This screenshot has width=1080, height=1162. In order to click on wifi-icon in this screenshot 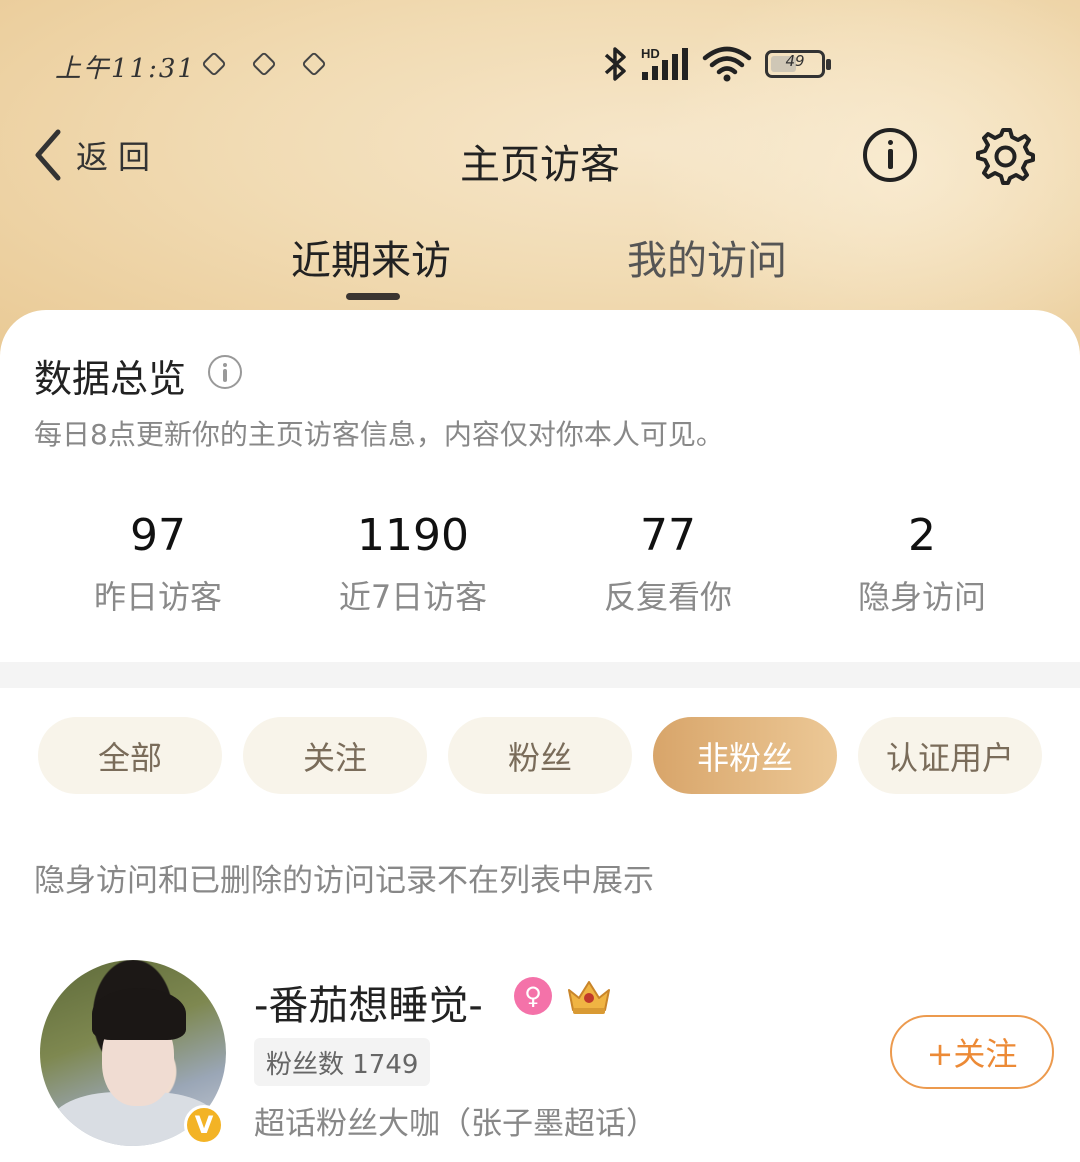, I will do `click(727, 64)`.